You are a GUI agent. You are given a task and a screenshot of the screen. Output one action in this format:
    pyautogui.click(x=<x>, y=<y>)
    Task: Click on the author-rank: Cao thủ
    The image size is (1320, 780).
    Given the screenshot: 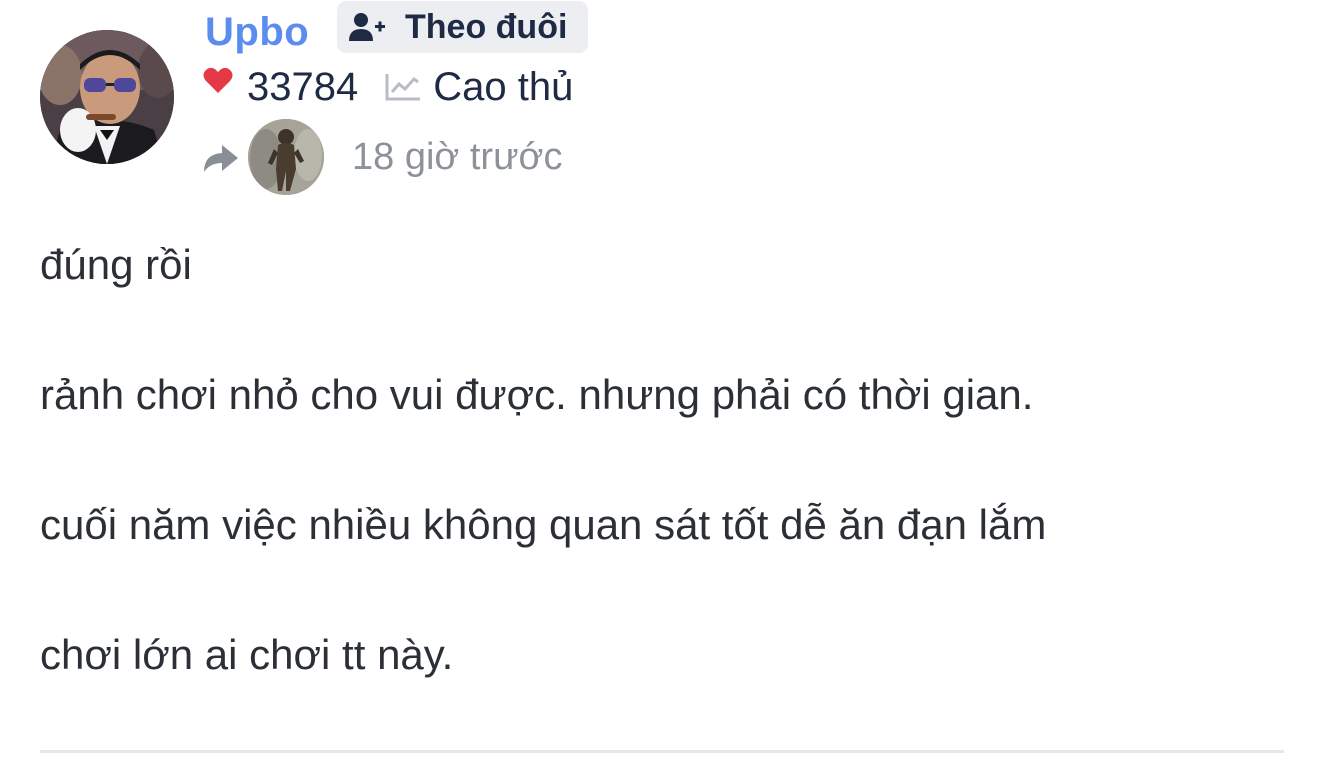 What is the action you would take?
    pyautogui.click(x=503, y=87)
    